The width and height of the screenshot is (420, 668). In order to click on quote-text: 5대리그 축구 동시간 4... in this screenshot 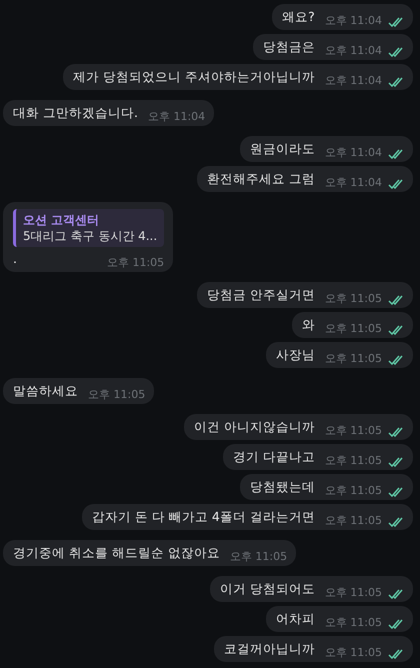, I will do `click(90, 236)`.